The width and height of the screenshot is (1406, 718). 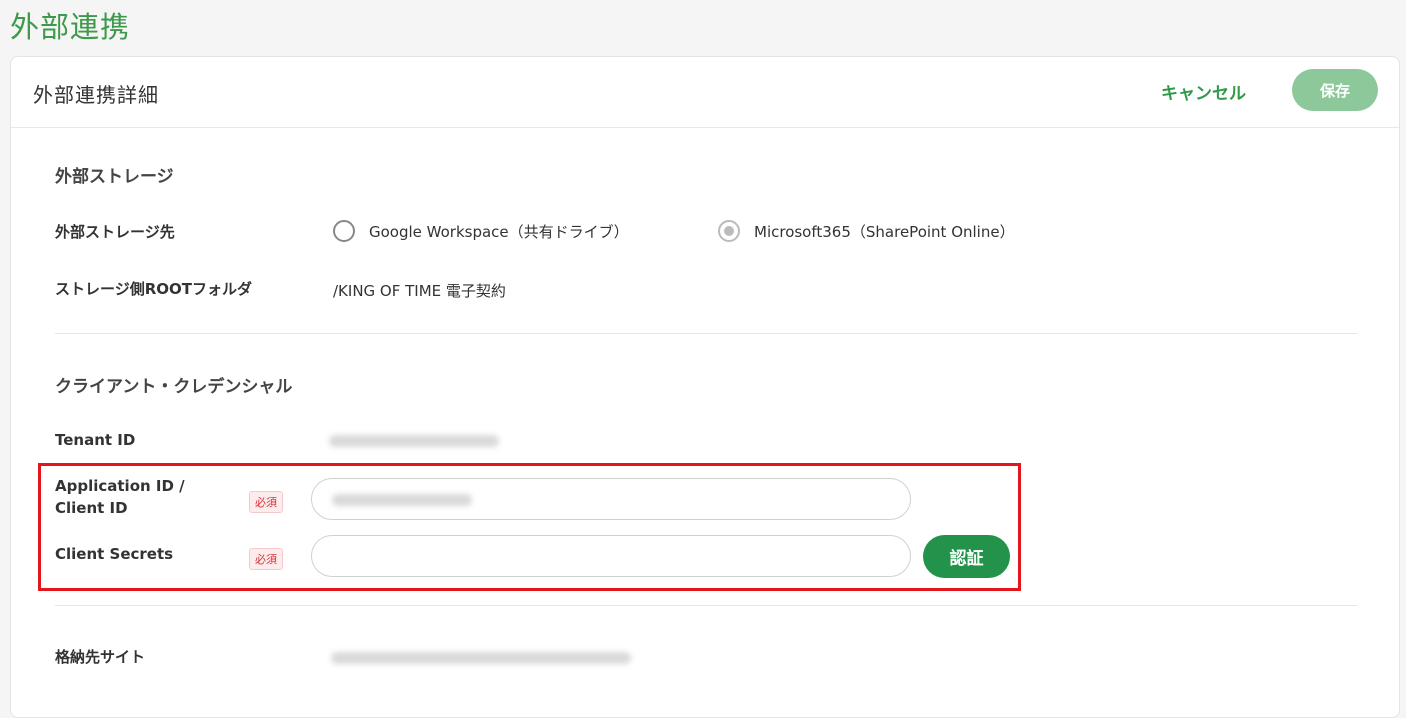 I want to click on radio-google-workspace: Google Workspace（共有ドライブ）, so click(x=481, y=231).